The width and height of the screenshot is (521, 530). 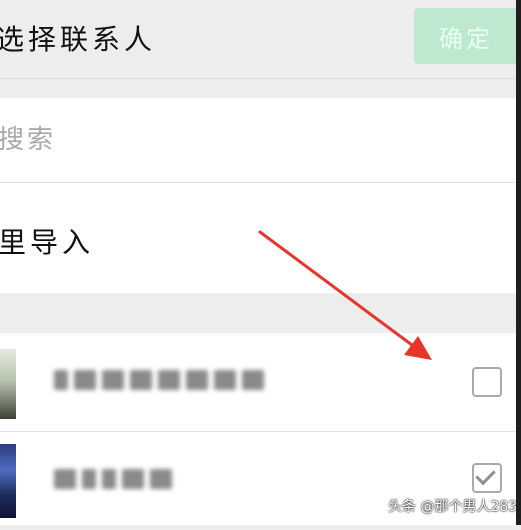 What do you see at coordinates (466, 36) in the screenshot?
I see `confirm-button: 确定` at bounding box center [466, 36].